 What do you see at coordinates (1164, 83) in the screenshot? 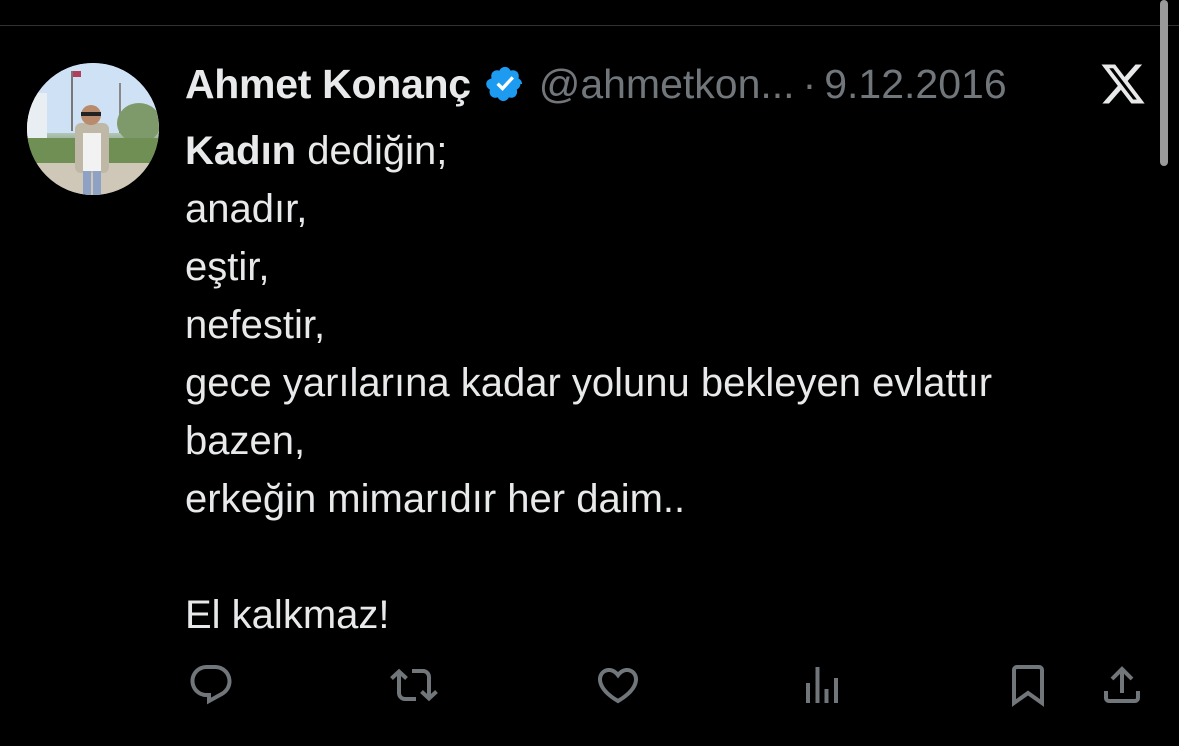
I see `scrollbar` at bounding box center [1164, 83].